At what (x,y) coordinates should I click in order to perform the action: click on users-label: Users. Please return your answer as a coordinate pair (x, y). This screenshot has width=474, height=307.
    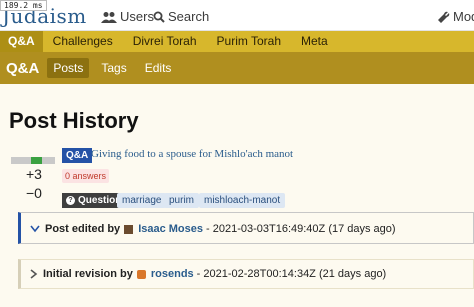
    Looking at the image, I should click on (137, 16).